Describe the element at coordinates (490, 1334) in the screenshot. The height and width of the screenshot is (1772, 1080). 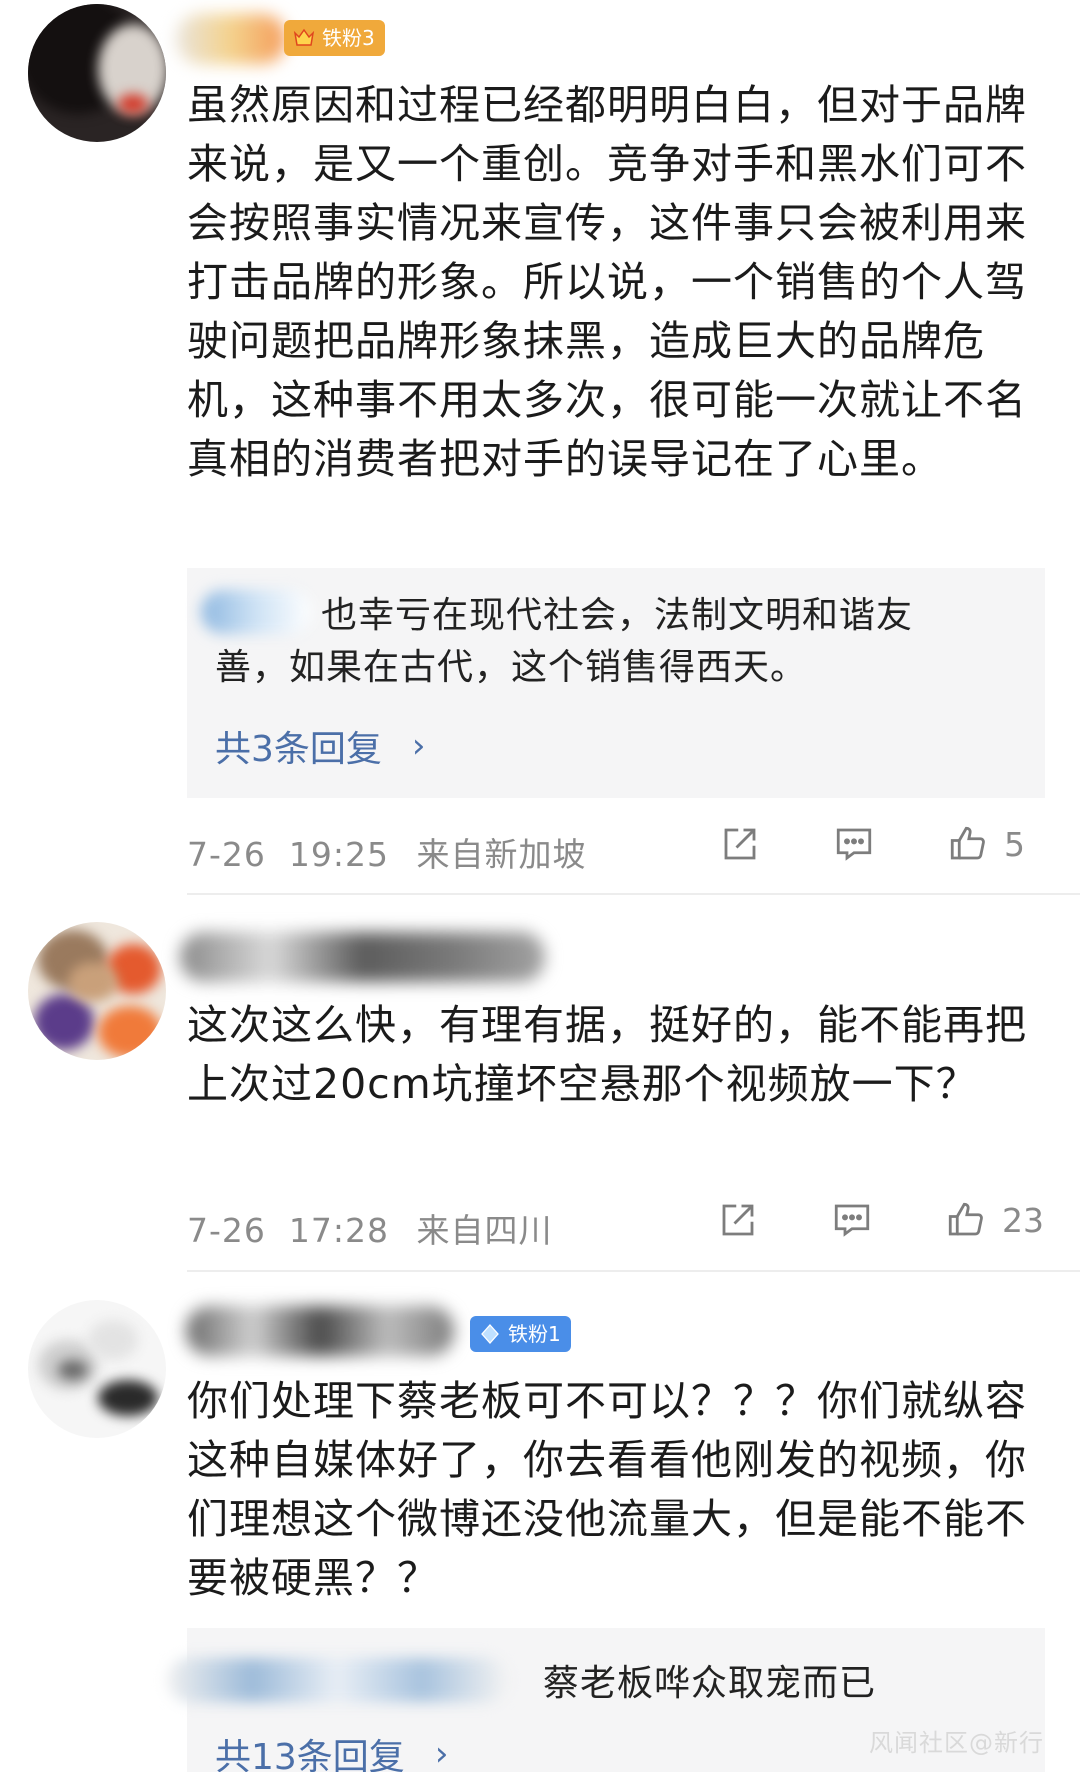
I see `diamond-icon` at that location.